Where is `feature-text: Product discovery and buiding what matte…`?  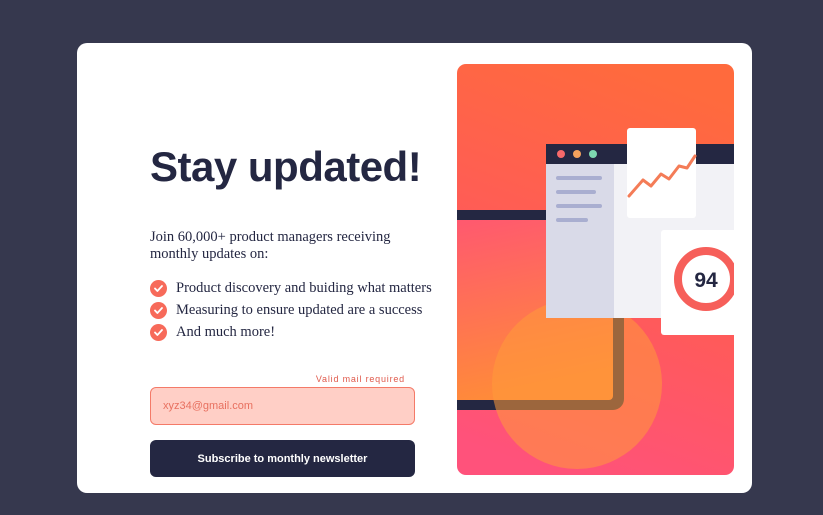 feature-text: Product discovery and buiding what matte… is located at coordinates (304, 287).